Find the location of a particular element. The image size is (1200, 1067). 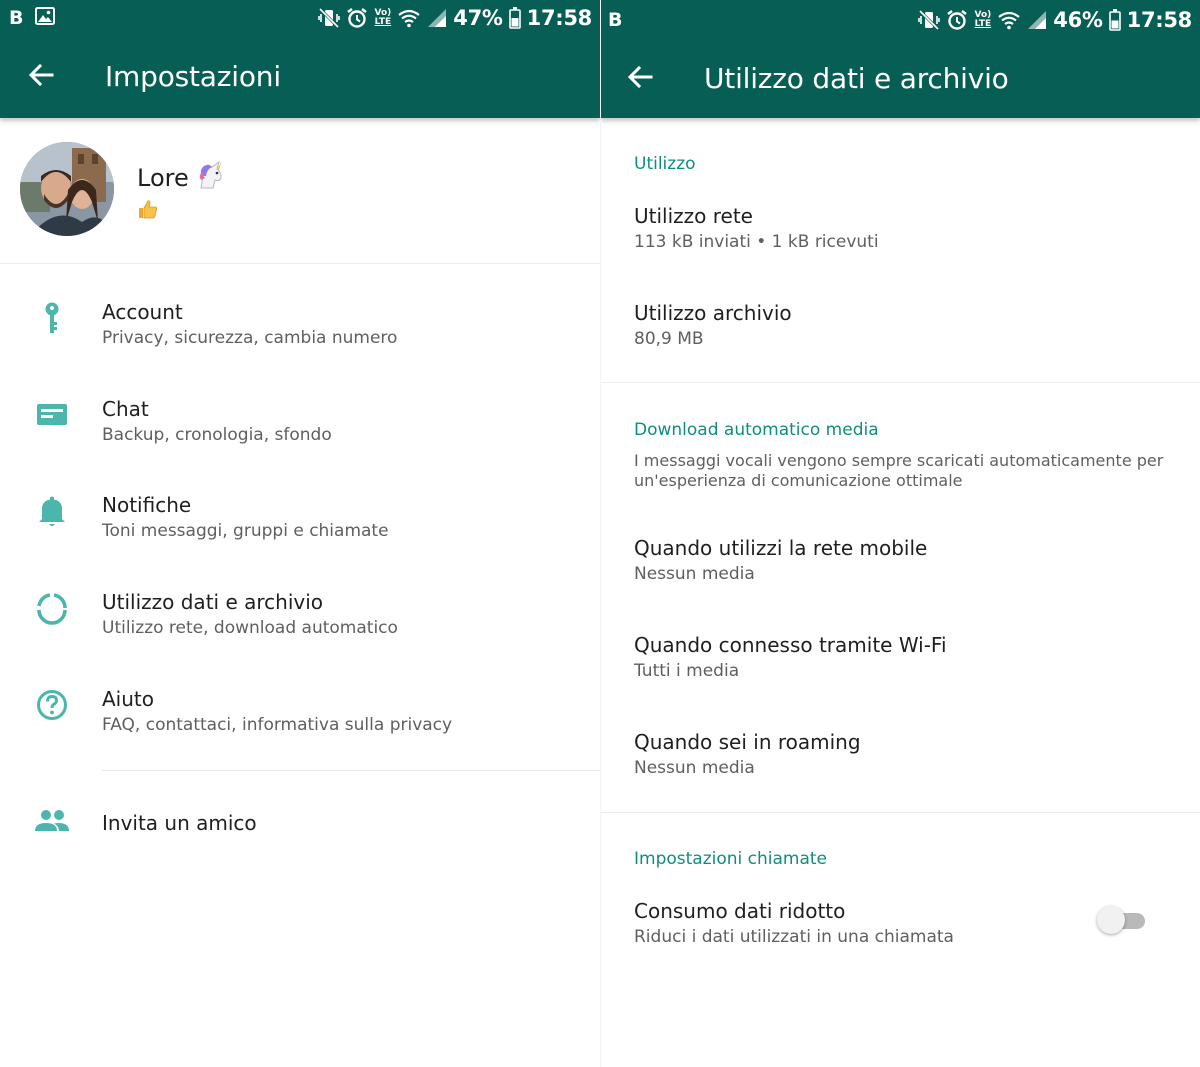

setting-title: Utilizzo archivio is located at coordinates (713, 313).